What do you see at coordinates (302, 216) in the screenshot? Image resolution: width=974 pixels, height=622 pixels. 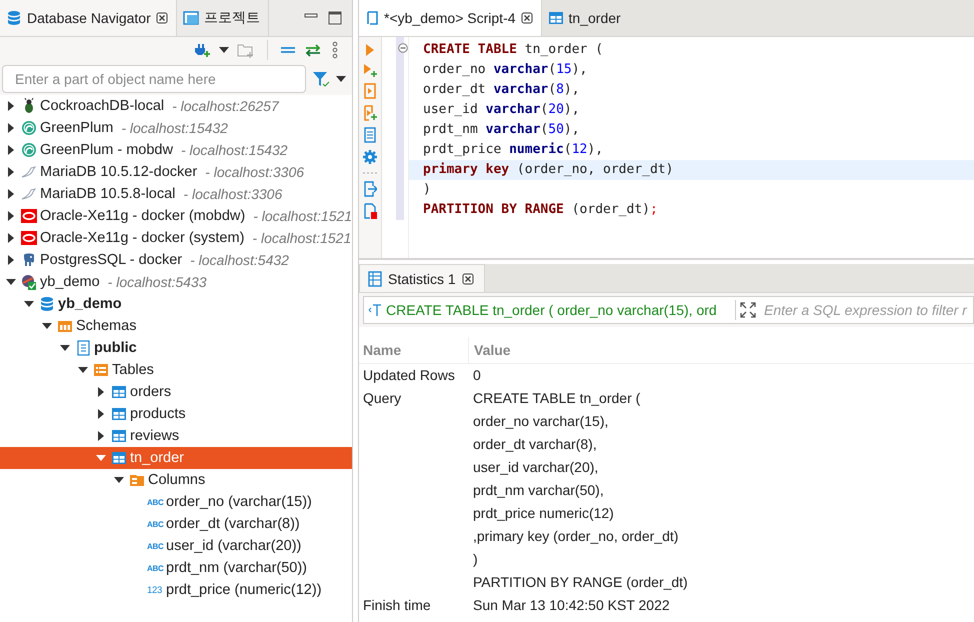 I see `host-label: - localhost:1521` at bounding box center [302, 216].